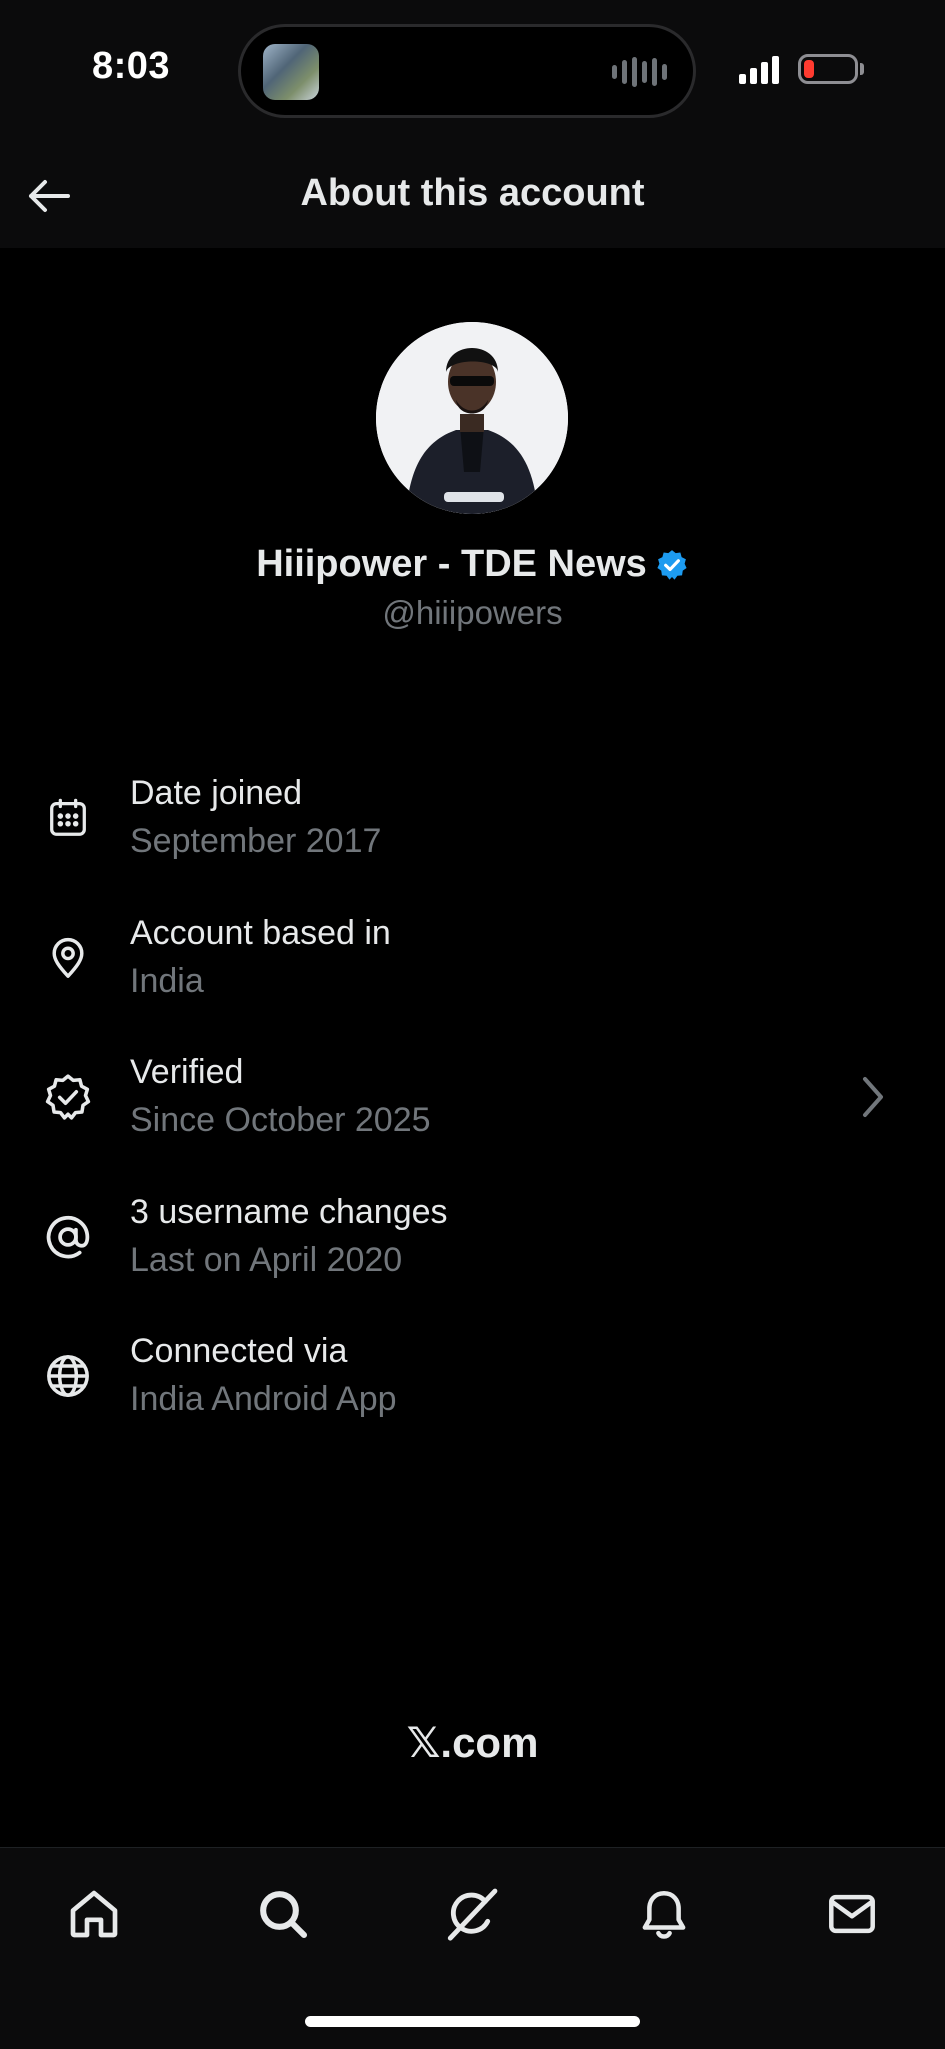  Describe the element at coordinates (451, 564) in the screenshot. I see `profile-name: Hiiipower - TDE News` at that location.